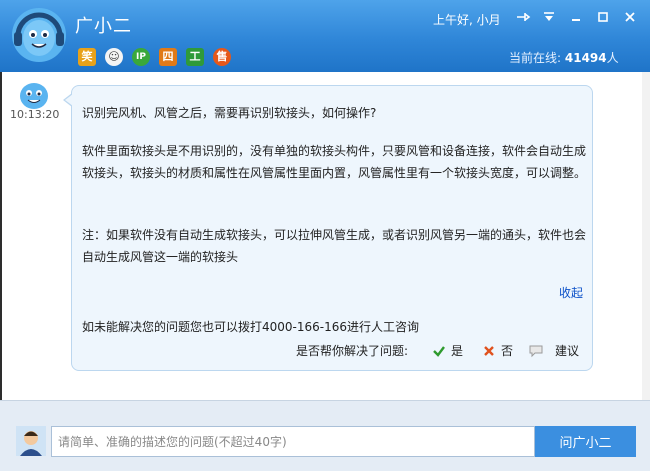  Describe the element at coordinates (630, 17) in the screenshot. I see `close-icon` at that location.